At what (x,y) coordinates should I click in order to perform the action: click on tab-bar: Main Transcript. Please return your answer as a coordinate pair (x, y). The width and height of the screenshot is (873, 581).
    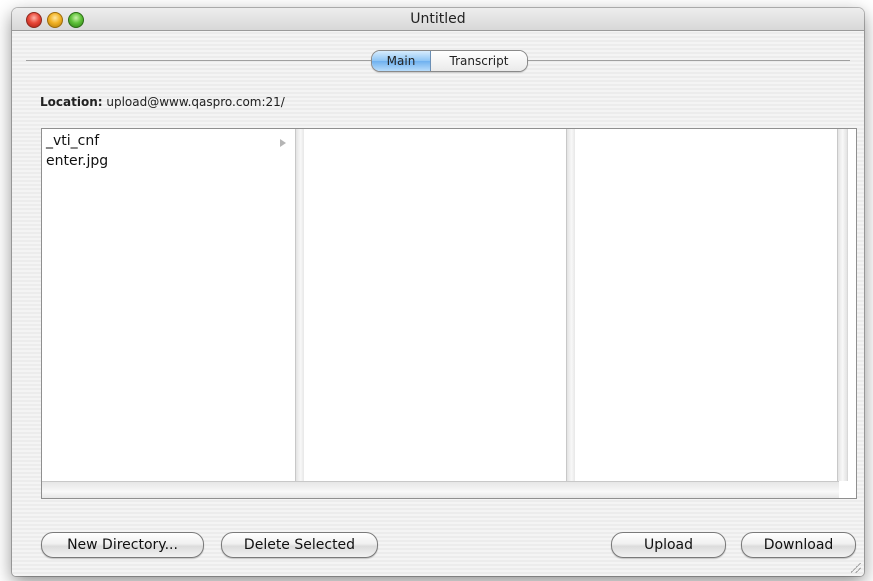
    Looking at the image, I should click on (449, 61).